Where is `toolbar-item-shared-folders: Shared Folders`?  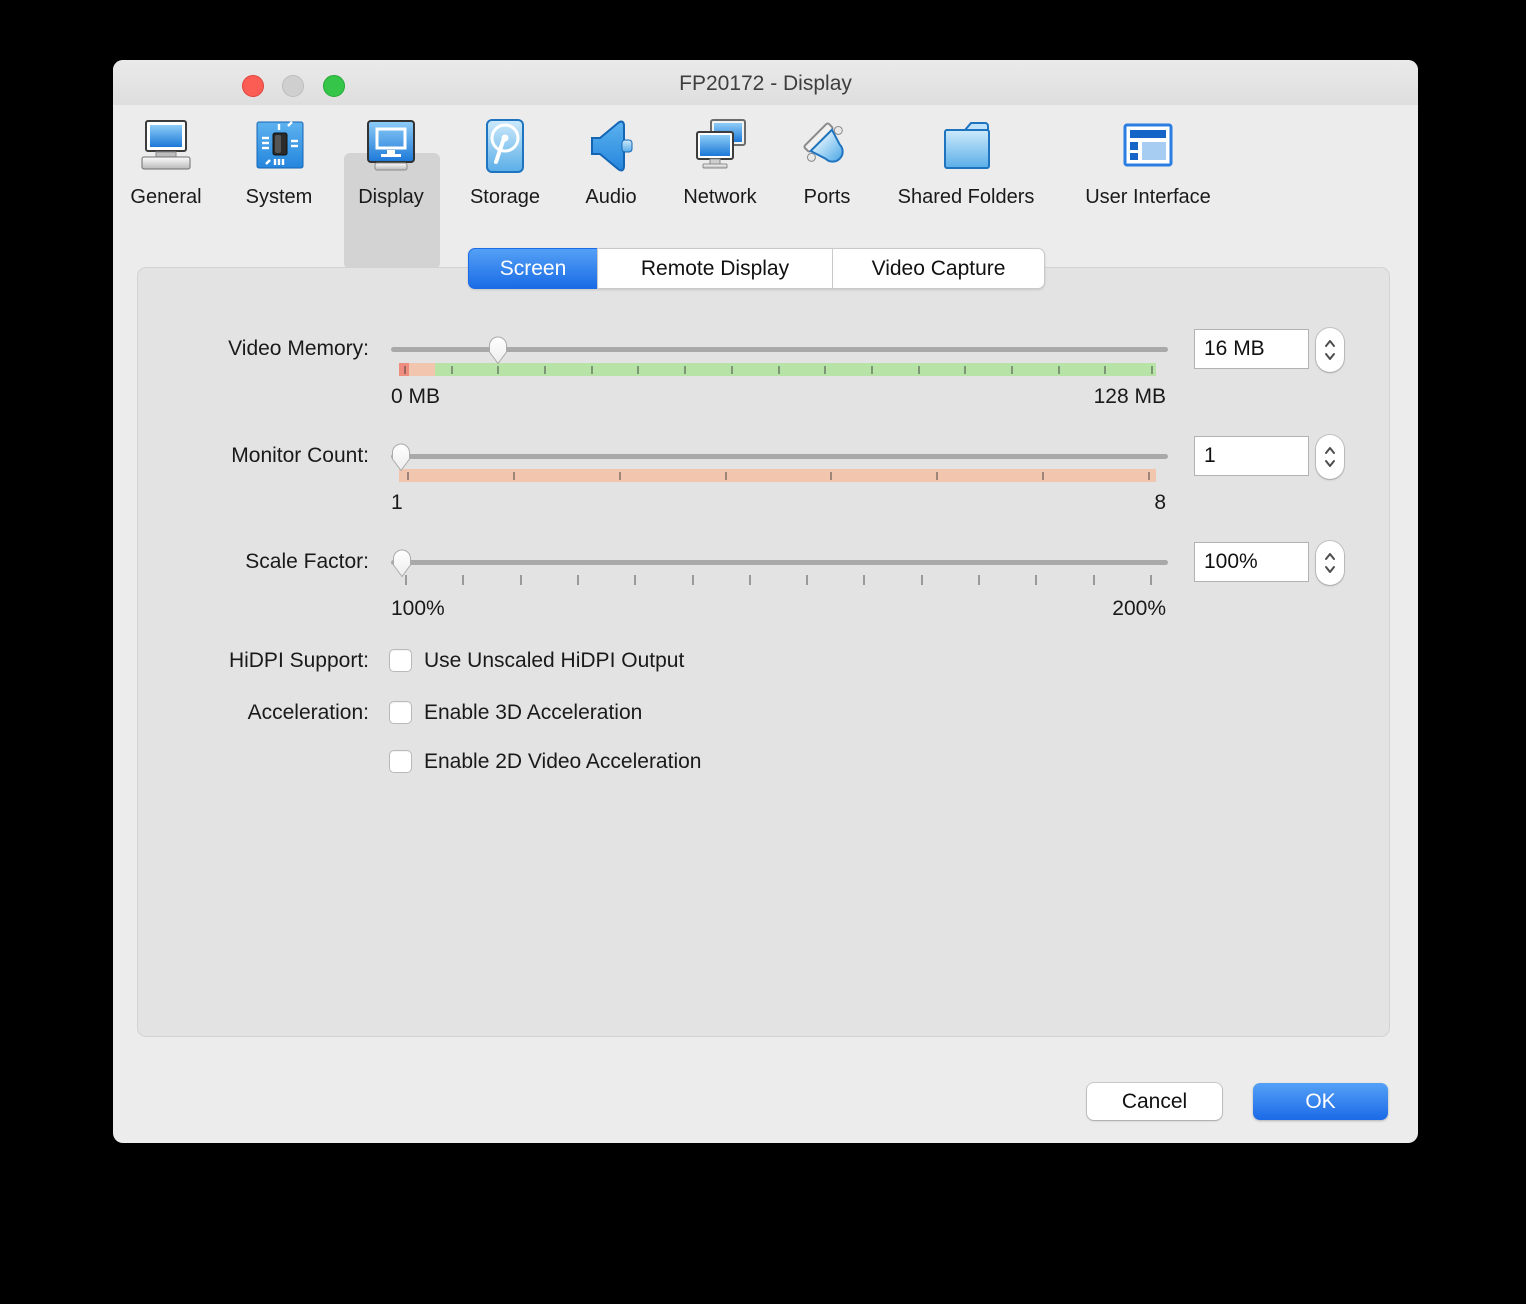 toolbar-item-shared-folders: Shared Folders is located at coordinates (966, 158).